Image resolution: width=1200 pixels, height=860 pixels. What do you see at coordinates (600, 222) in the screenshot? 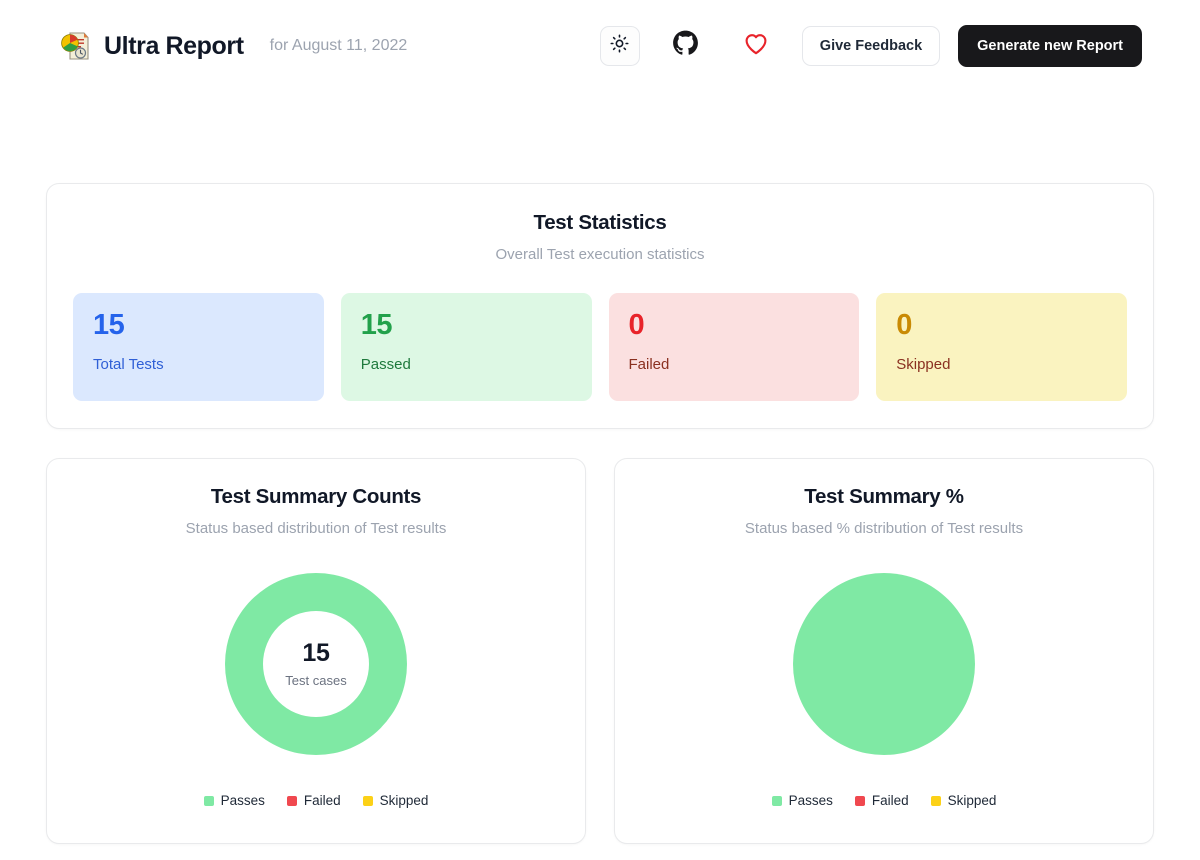
I see `test-statistics-title: Test Statistics` at bounding box center [600, 222].